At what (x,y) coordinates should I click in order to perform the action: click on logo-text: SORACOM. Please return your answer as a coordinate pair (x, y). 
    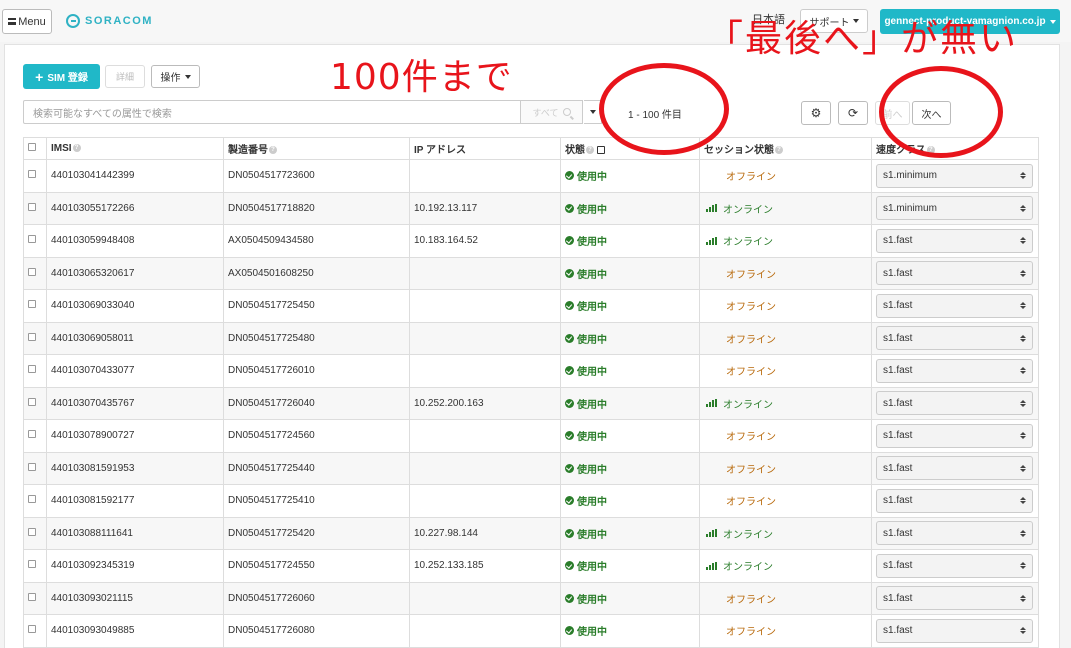
    Looking at the image, I should click on (119, 21).